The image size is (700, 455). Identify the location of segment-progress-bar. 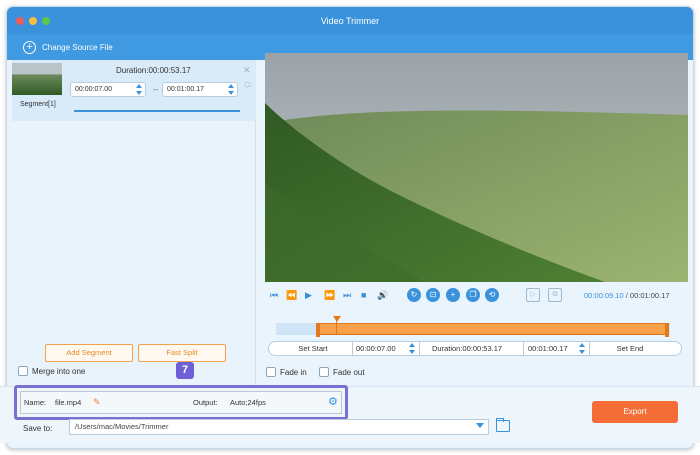
(157, 111).